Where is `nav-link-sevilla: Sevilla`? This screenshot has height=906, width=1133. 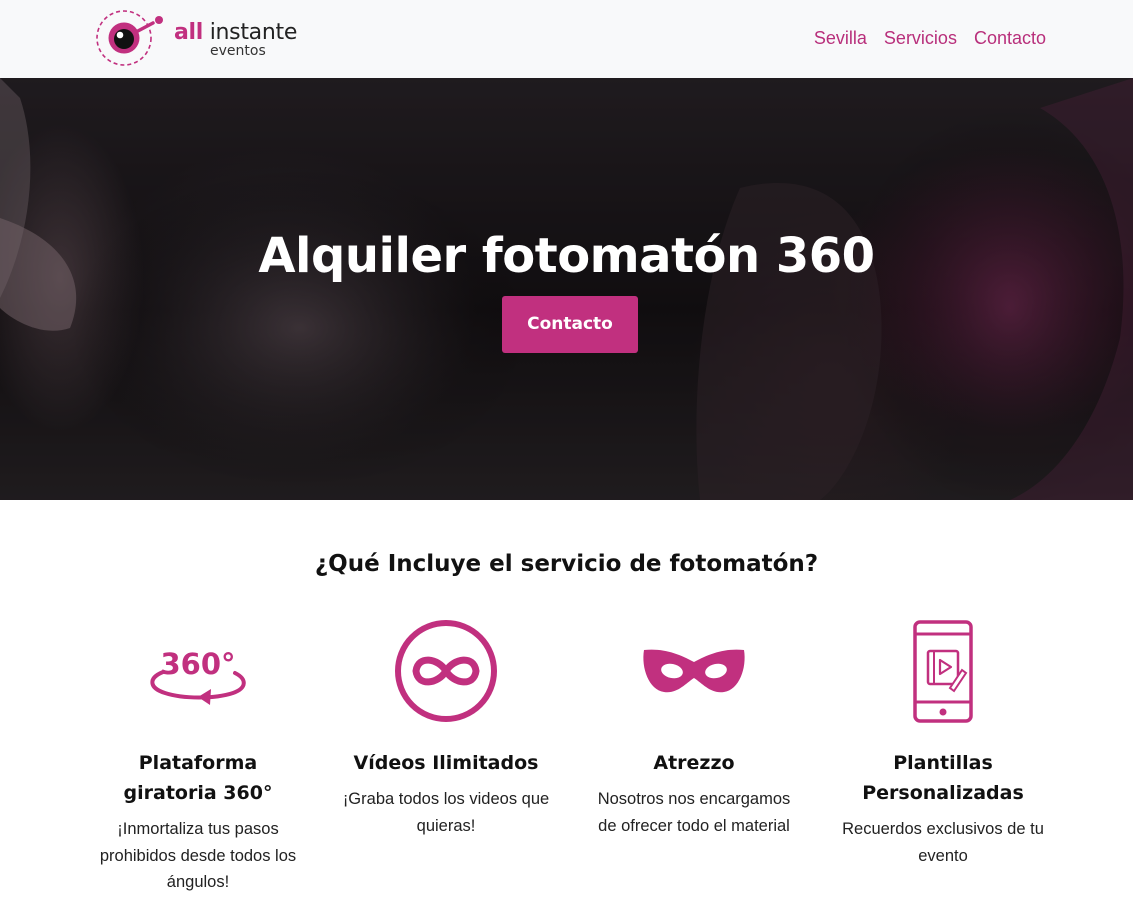 nav-link-sevilla: Sevilla is located at coordinates (840, 38).